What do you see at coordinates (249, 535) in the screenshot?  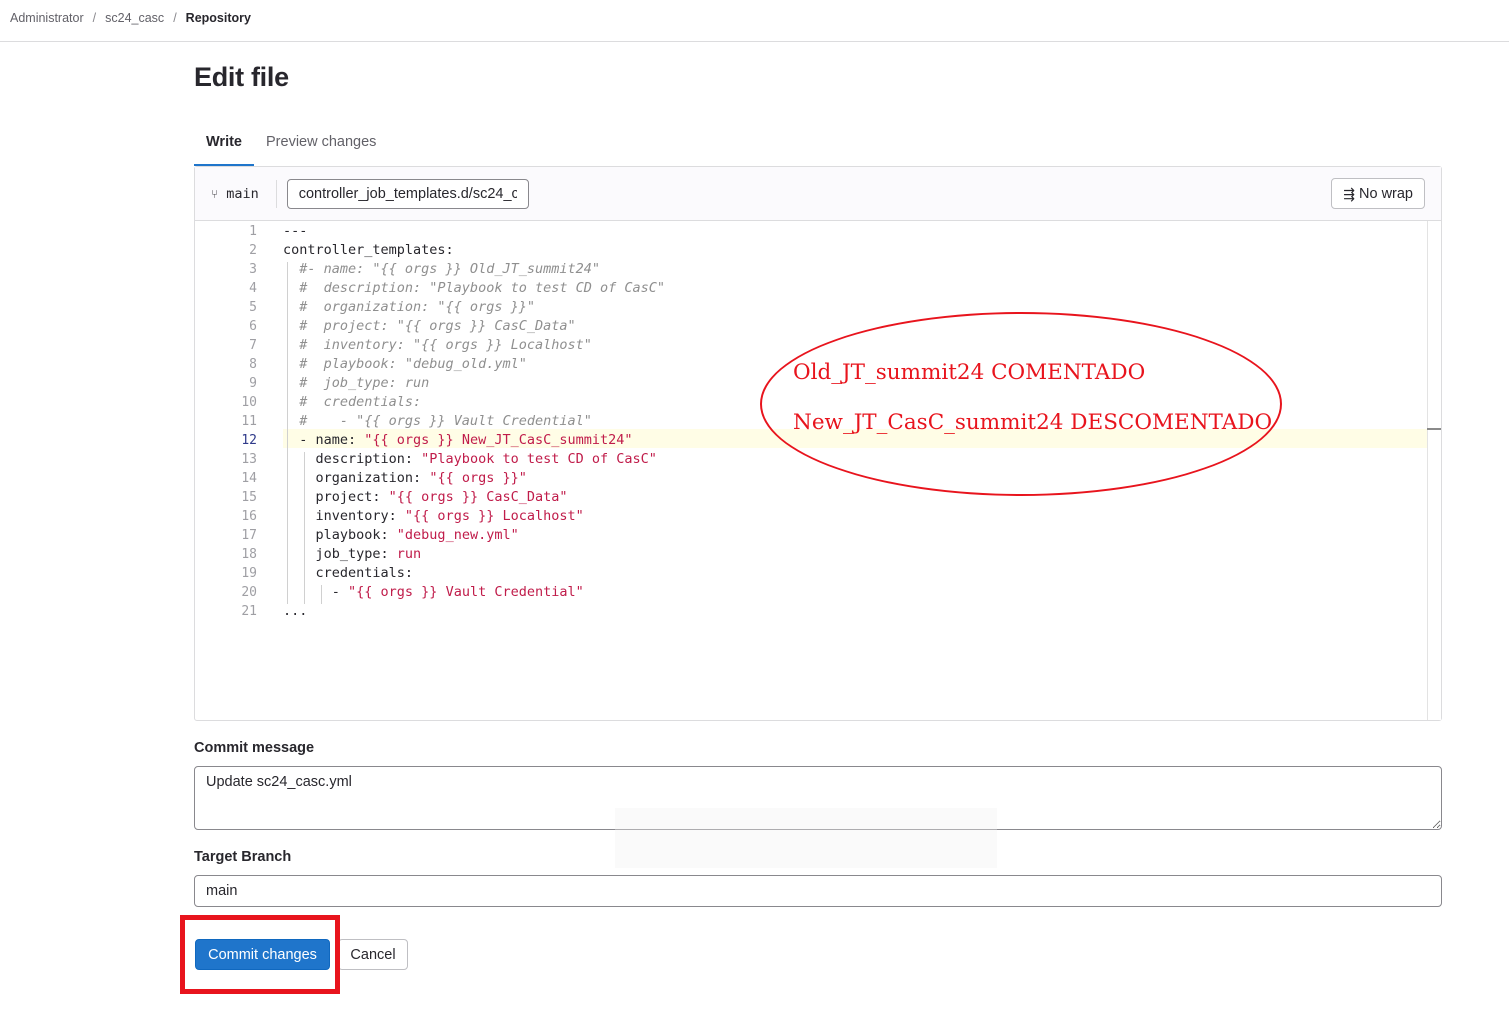 I see `line-number: 17` at bounding box center [249, 535].